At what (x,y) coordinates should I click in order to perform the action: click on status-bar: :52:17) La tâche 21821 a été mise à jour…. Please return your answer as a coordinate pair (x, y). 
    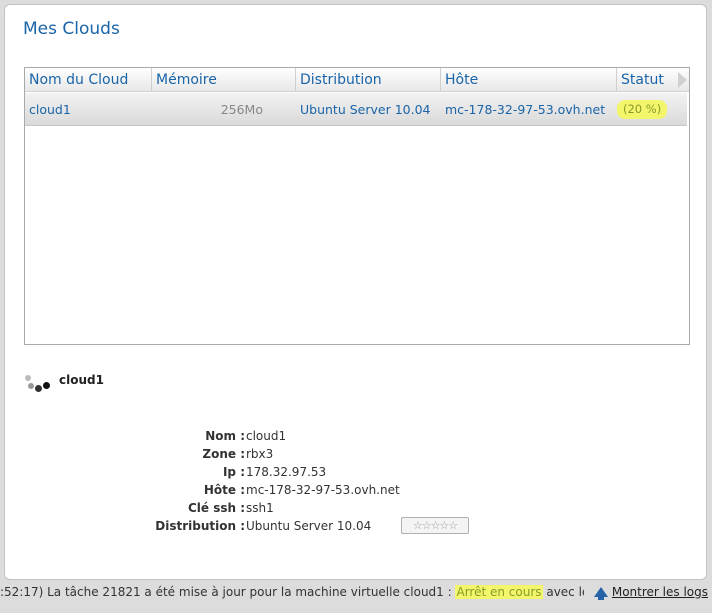
    Looking at the image, I should click on (356, 592).